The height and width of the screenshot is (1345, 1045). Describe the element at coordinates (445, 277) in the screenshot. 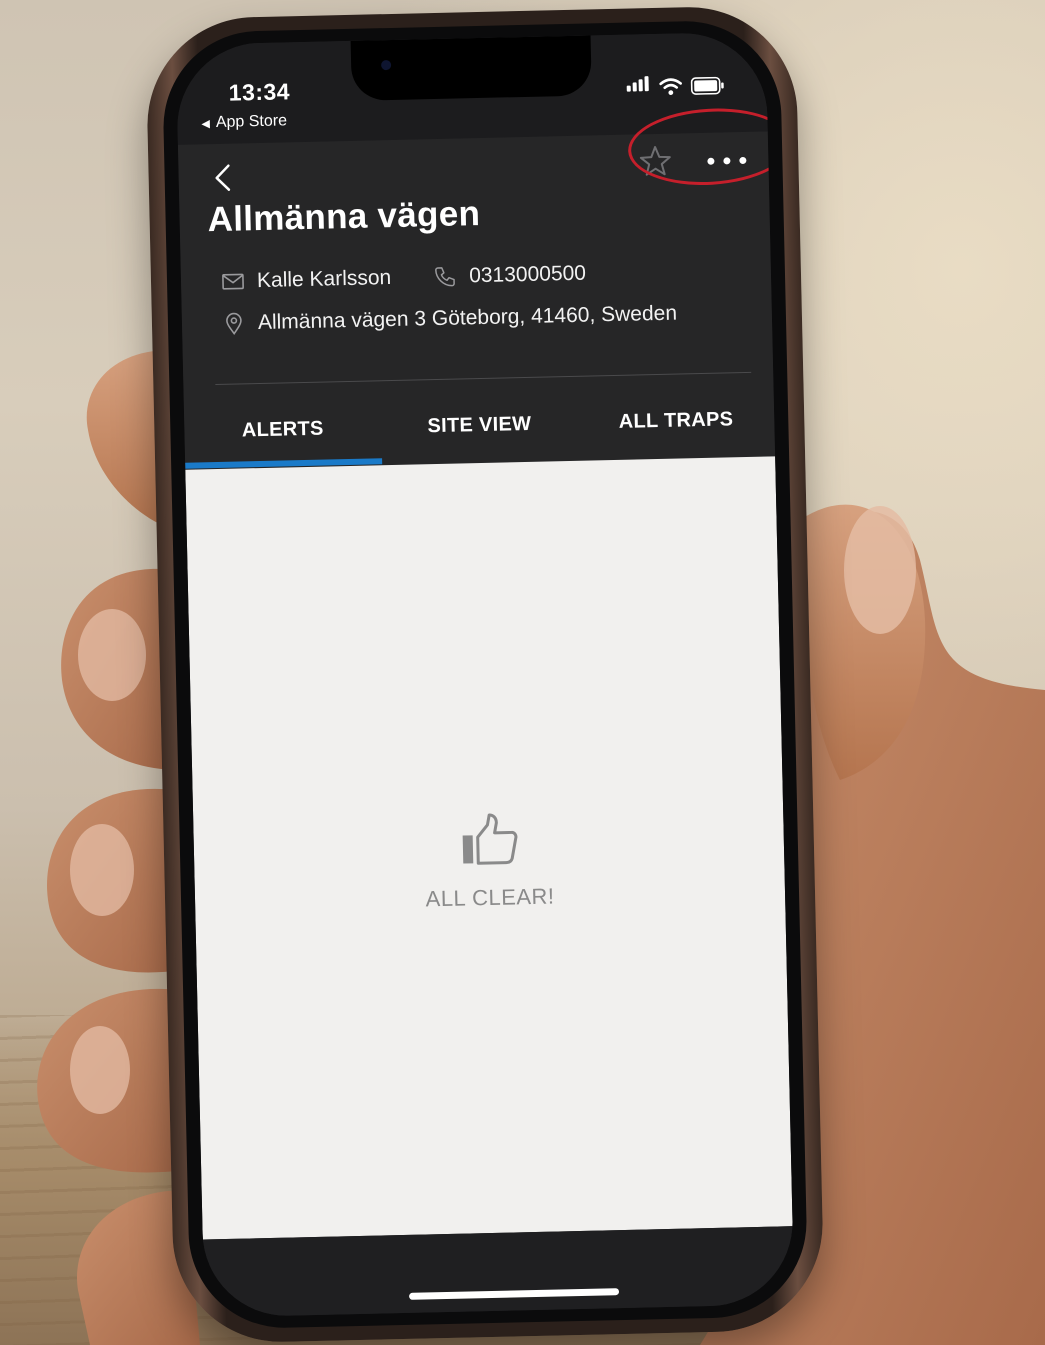

I see `phone-icon` at that location.